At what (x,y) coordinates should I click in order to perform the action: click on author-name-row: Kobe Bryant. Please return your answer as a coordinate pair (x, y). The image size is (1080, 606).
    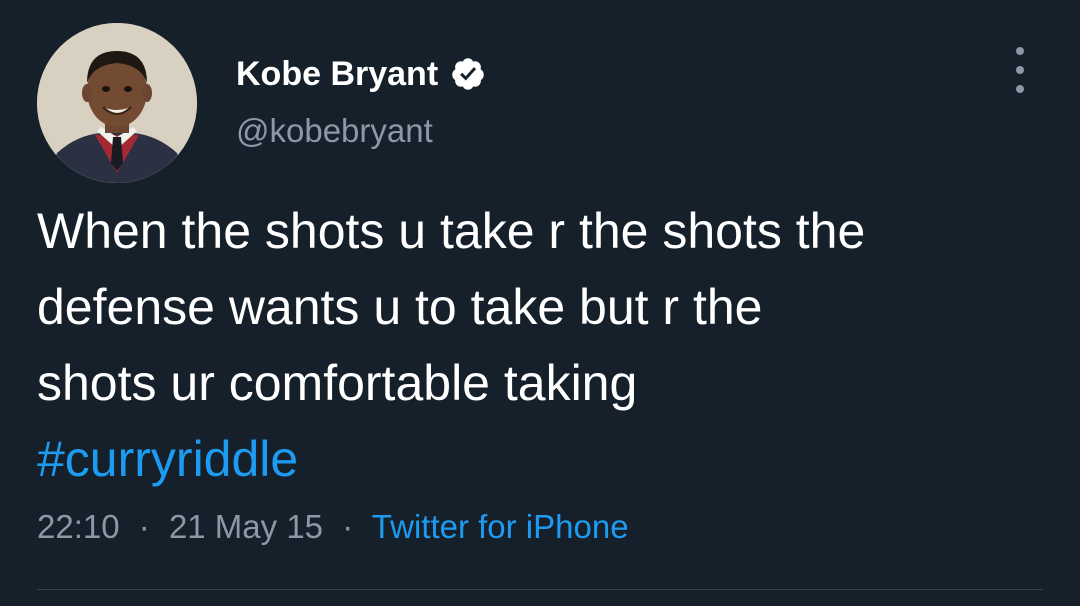
    Looking at the image, I should click on (361, 74).